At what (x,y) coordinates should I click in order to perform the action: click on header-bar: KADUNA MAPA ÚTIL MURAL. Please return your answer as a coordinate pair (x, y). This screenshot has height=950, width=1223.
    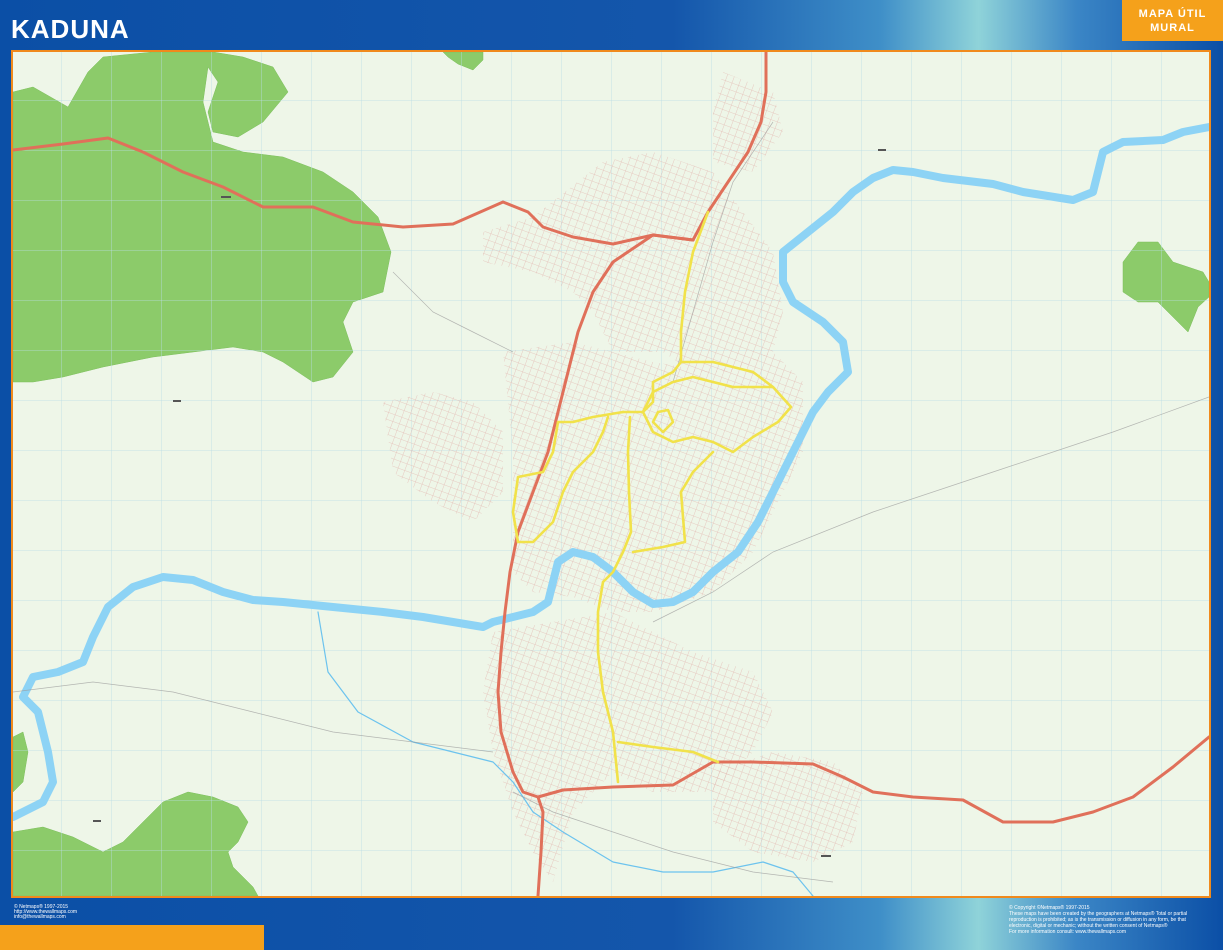
    Looking at the image, I should click on (611, 25).